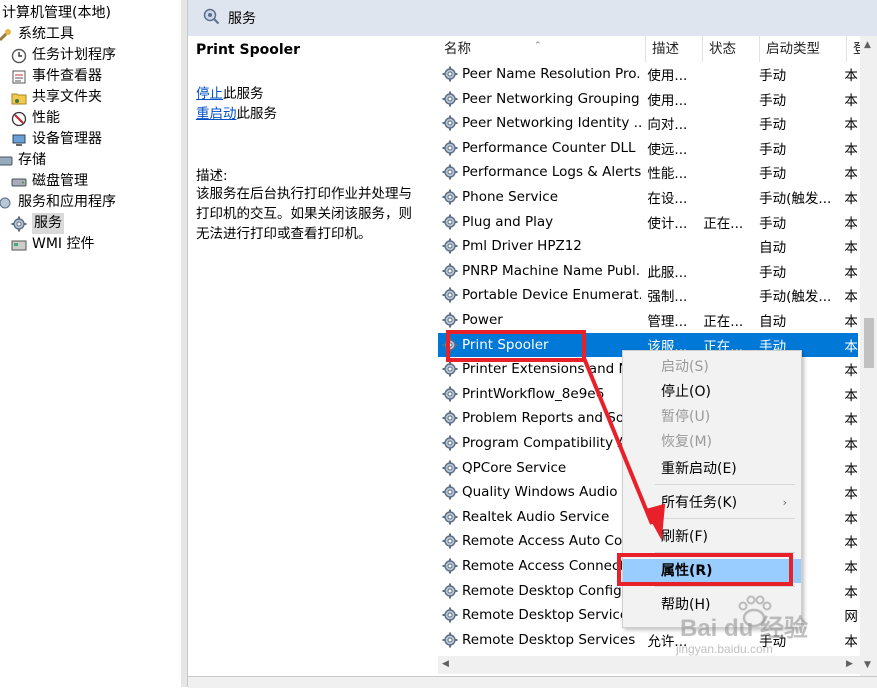 The width and height of the screenshot is (877, 688). What do you see at coordinates (744, 628) in the screenshot?
I see `watermark-brand: Bai du 经验` at bounding box center [744, 628].